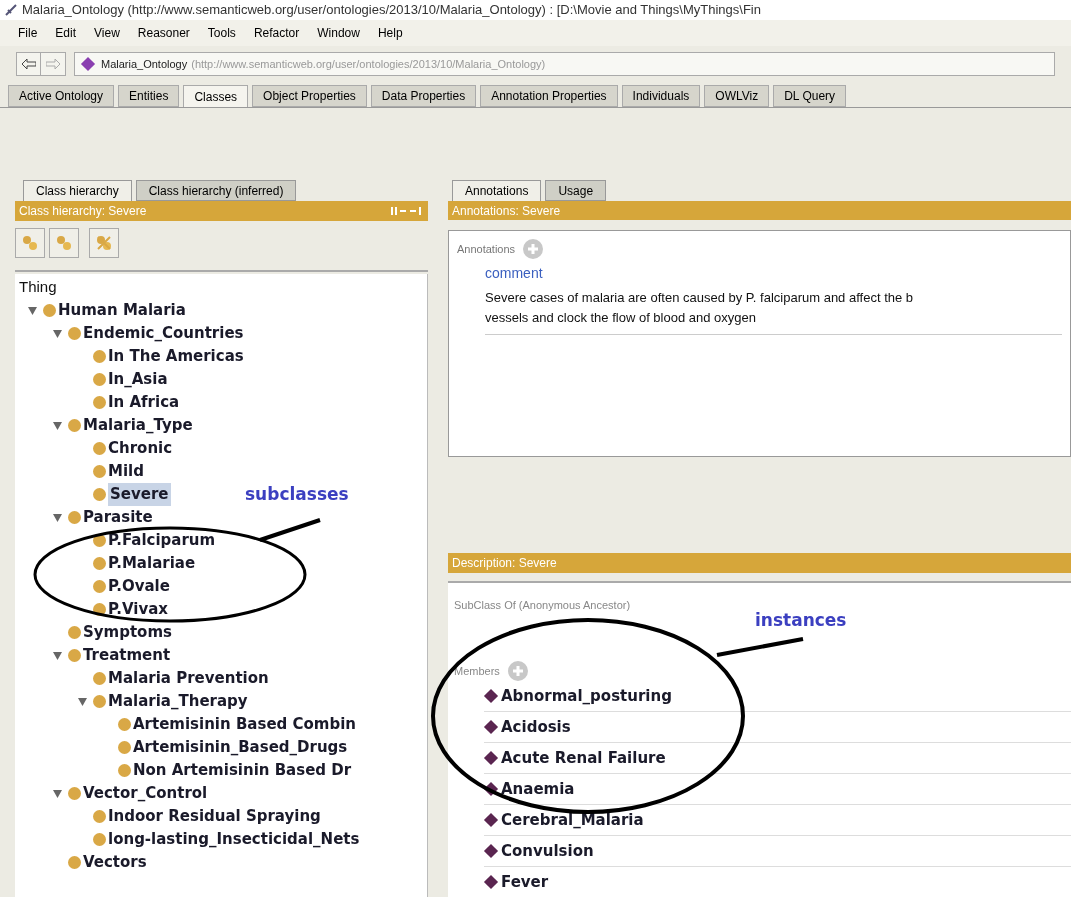 Image resolution: width=1071 pixels, height=897 pixels. Describe the element at coordinates (127, 632) in the screenshot. I see `tree-item: Symptoms` at that location.